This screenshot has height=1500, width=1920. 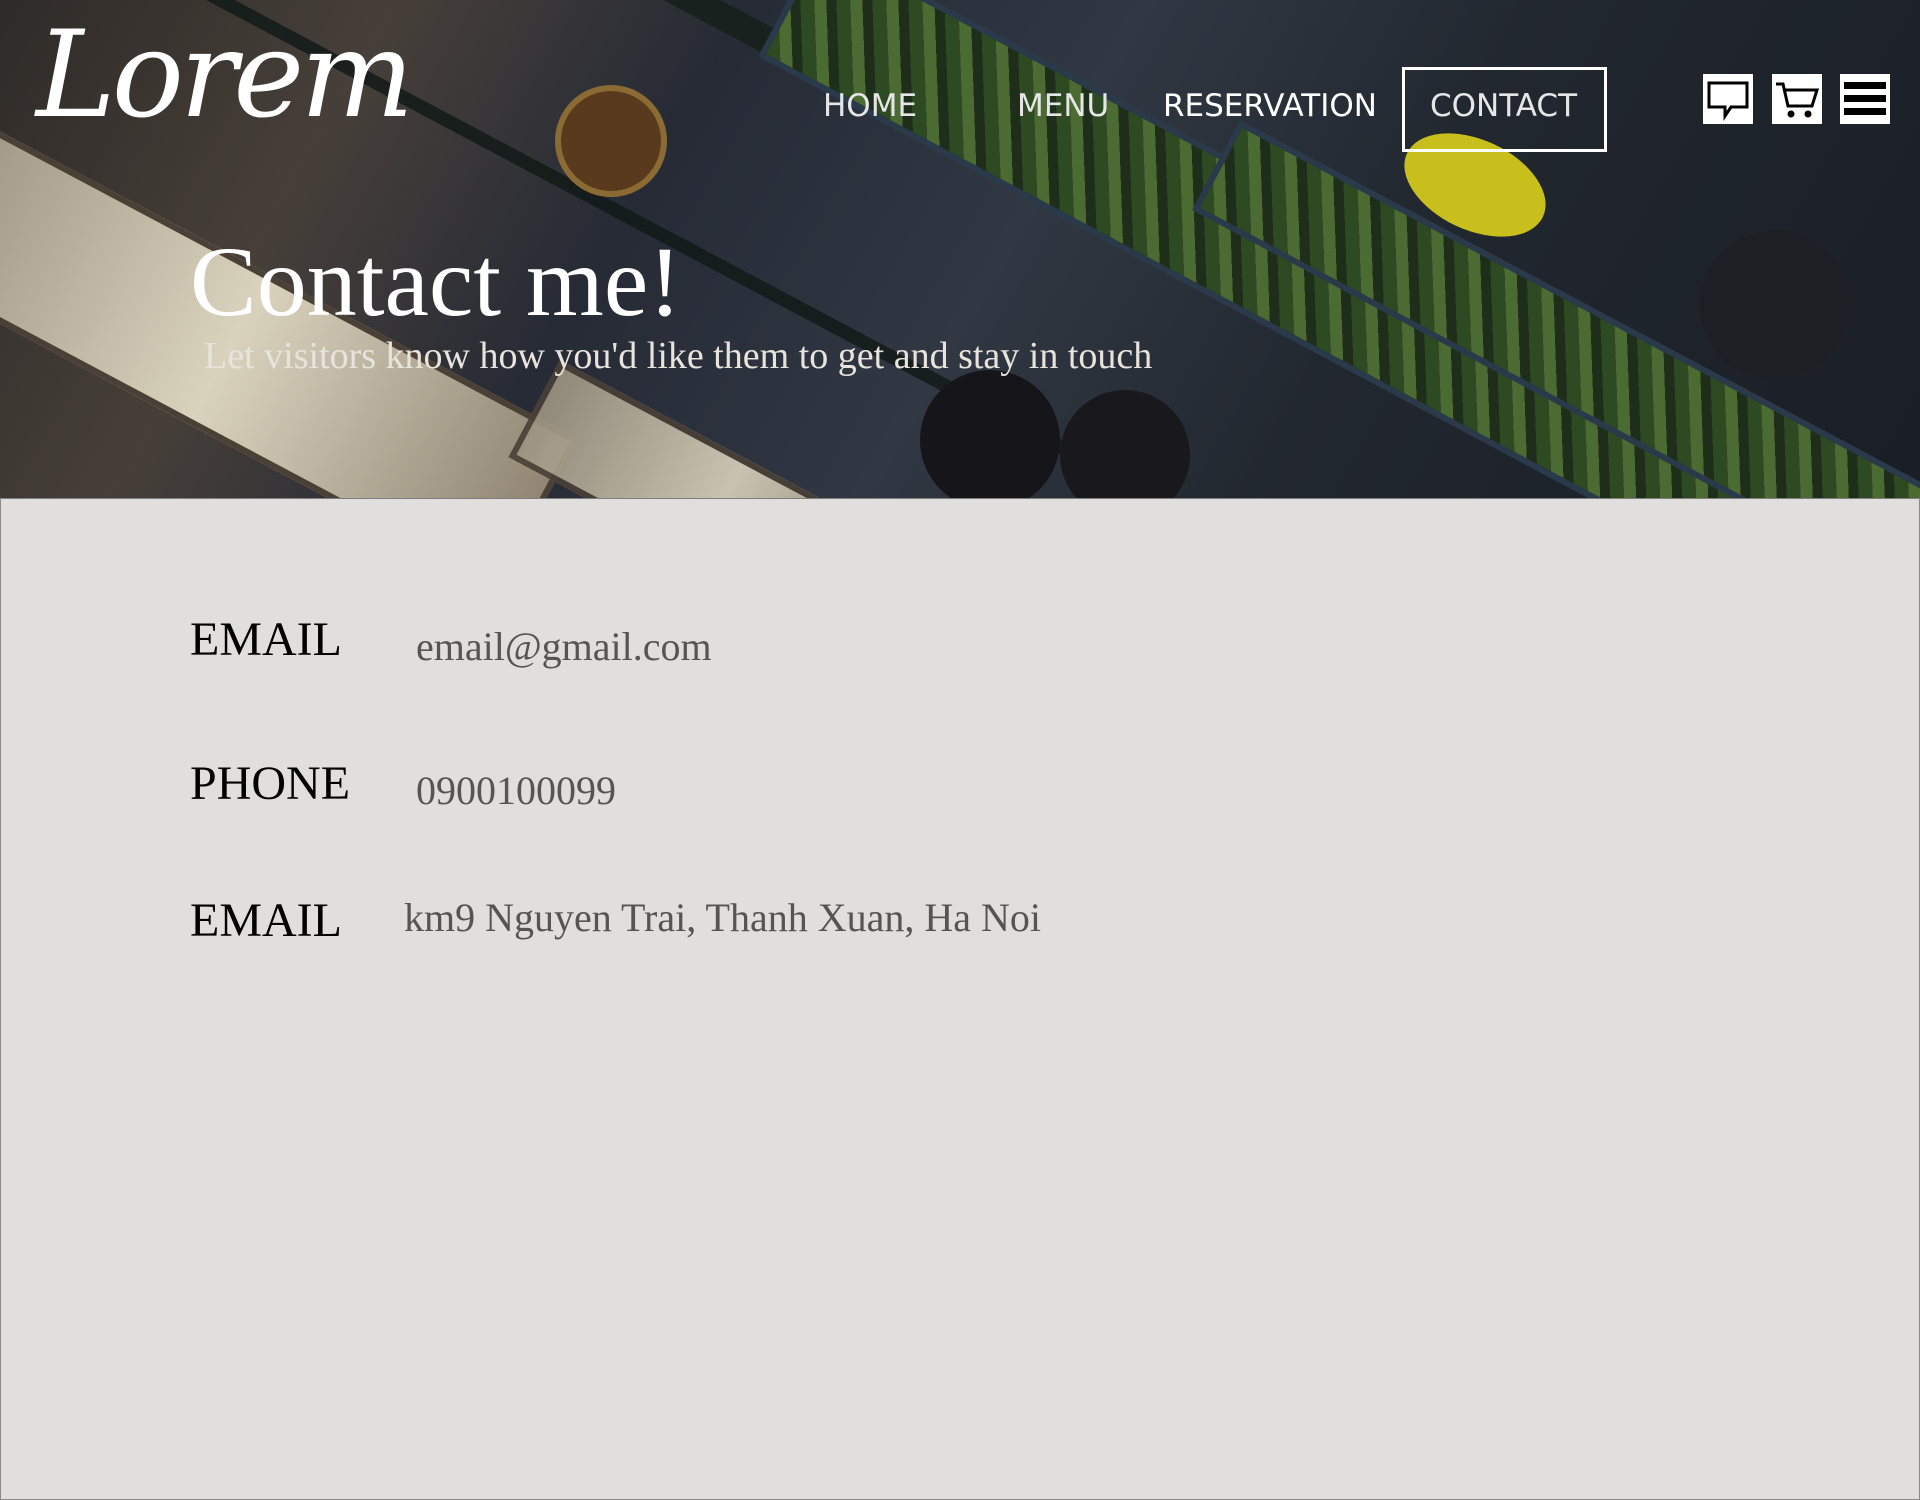 What do you see at coordinates (0, 999) in the screenshot?
I see `content-border-left` at bounding box center [0, 999].